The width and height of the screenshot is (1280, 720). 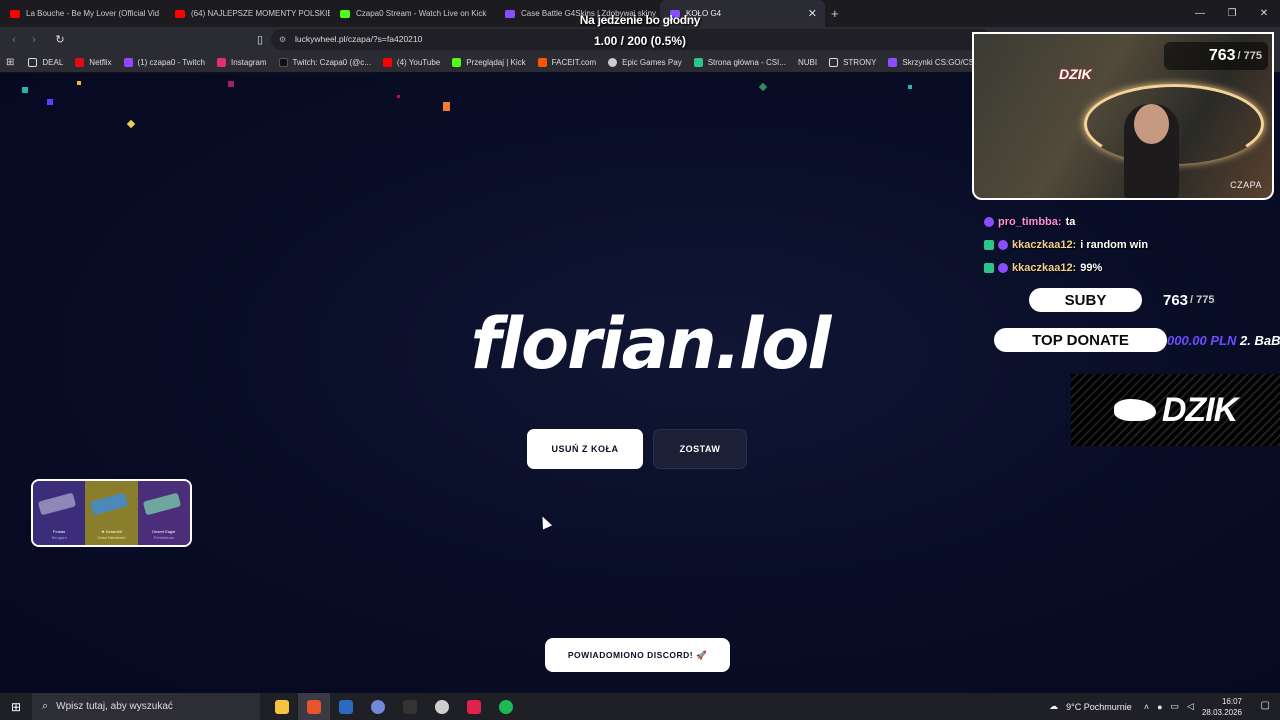 I want to click on browser-tab: (64) NAJLEPSZE MOMENTY POLSKIE, so click(x=247, y=13).